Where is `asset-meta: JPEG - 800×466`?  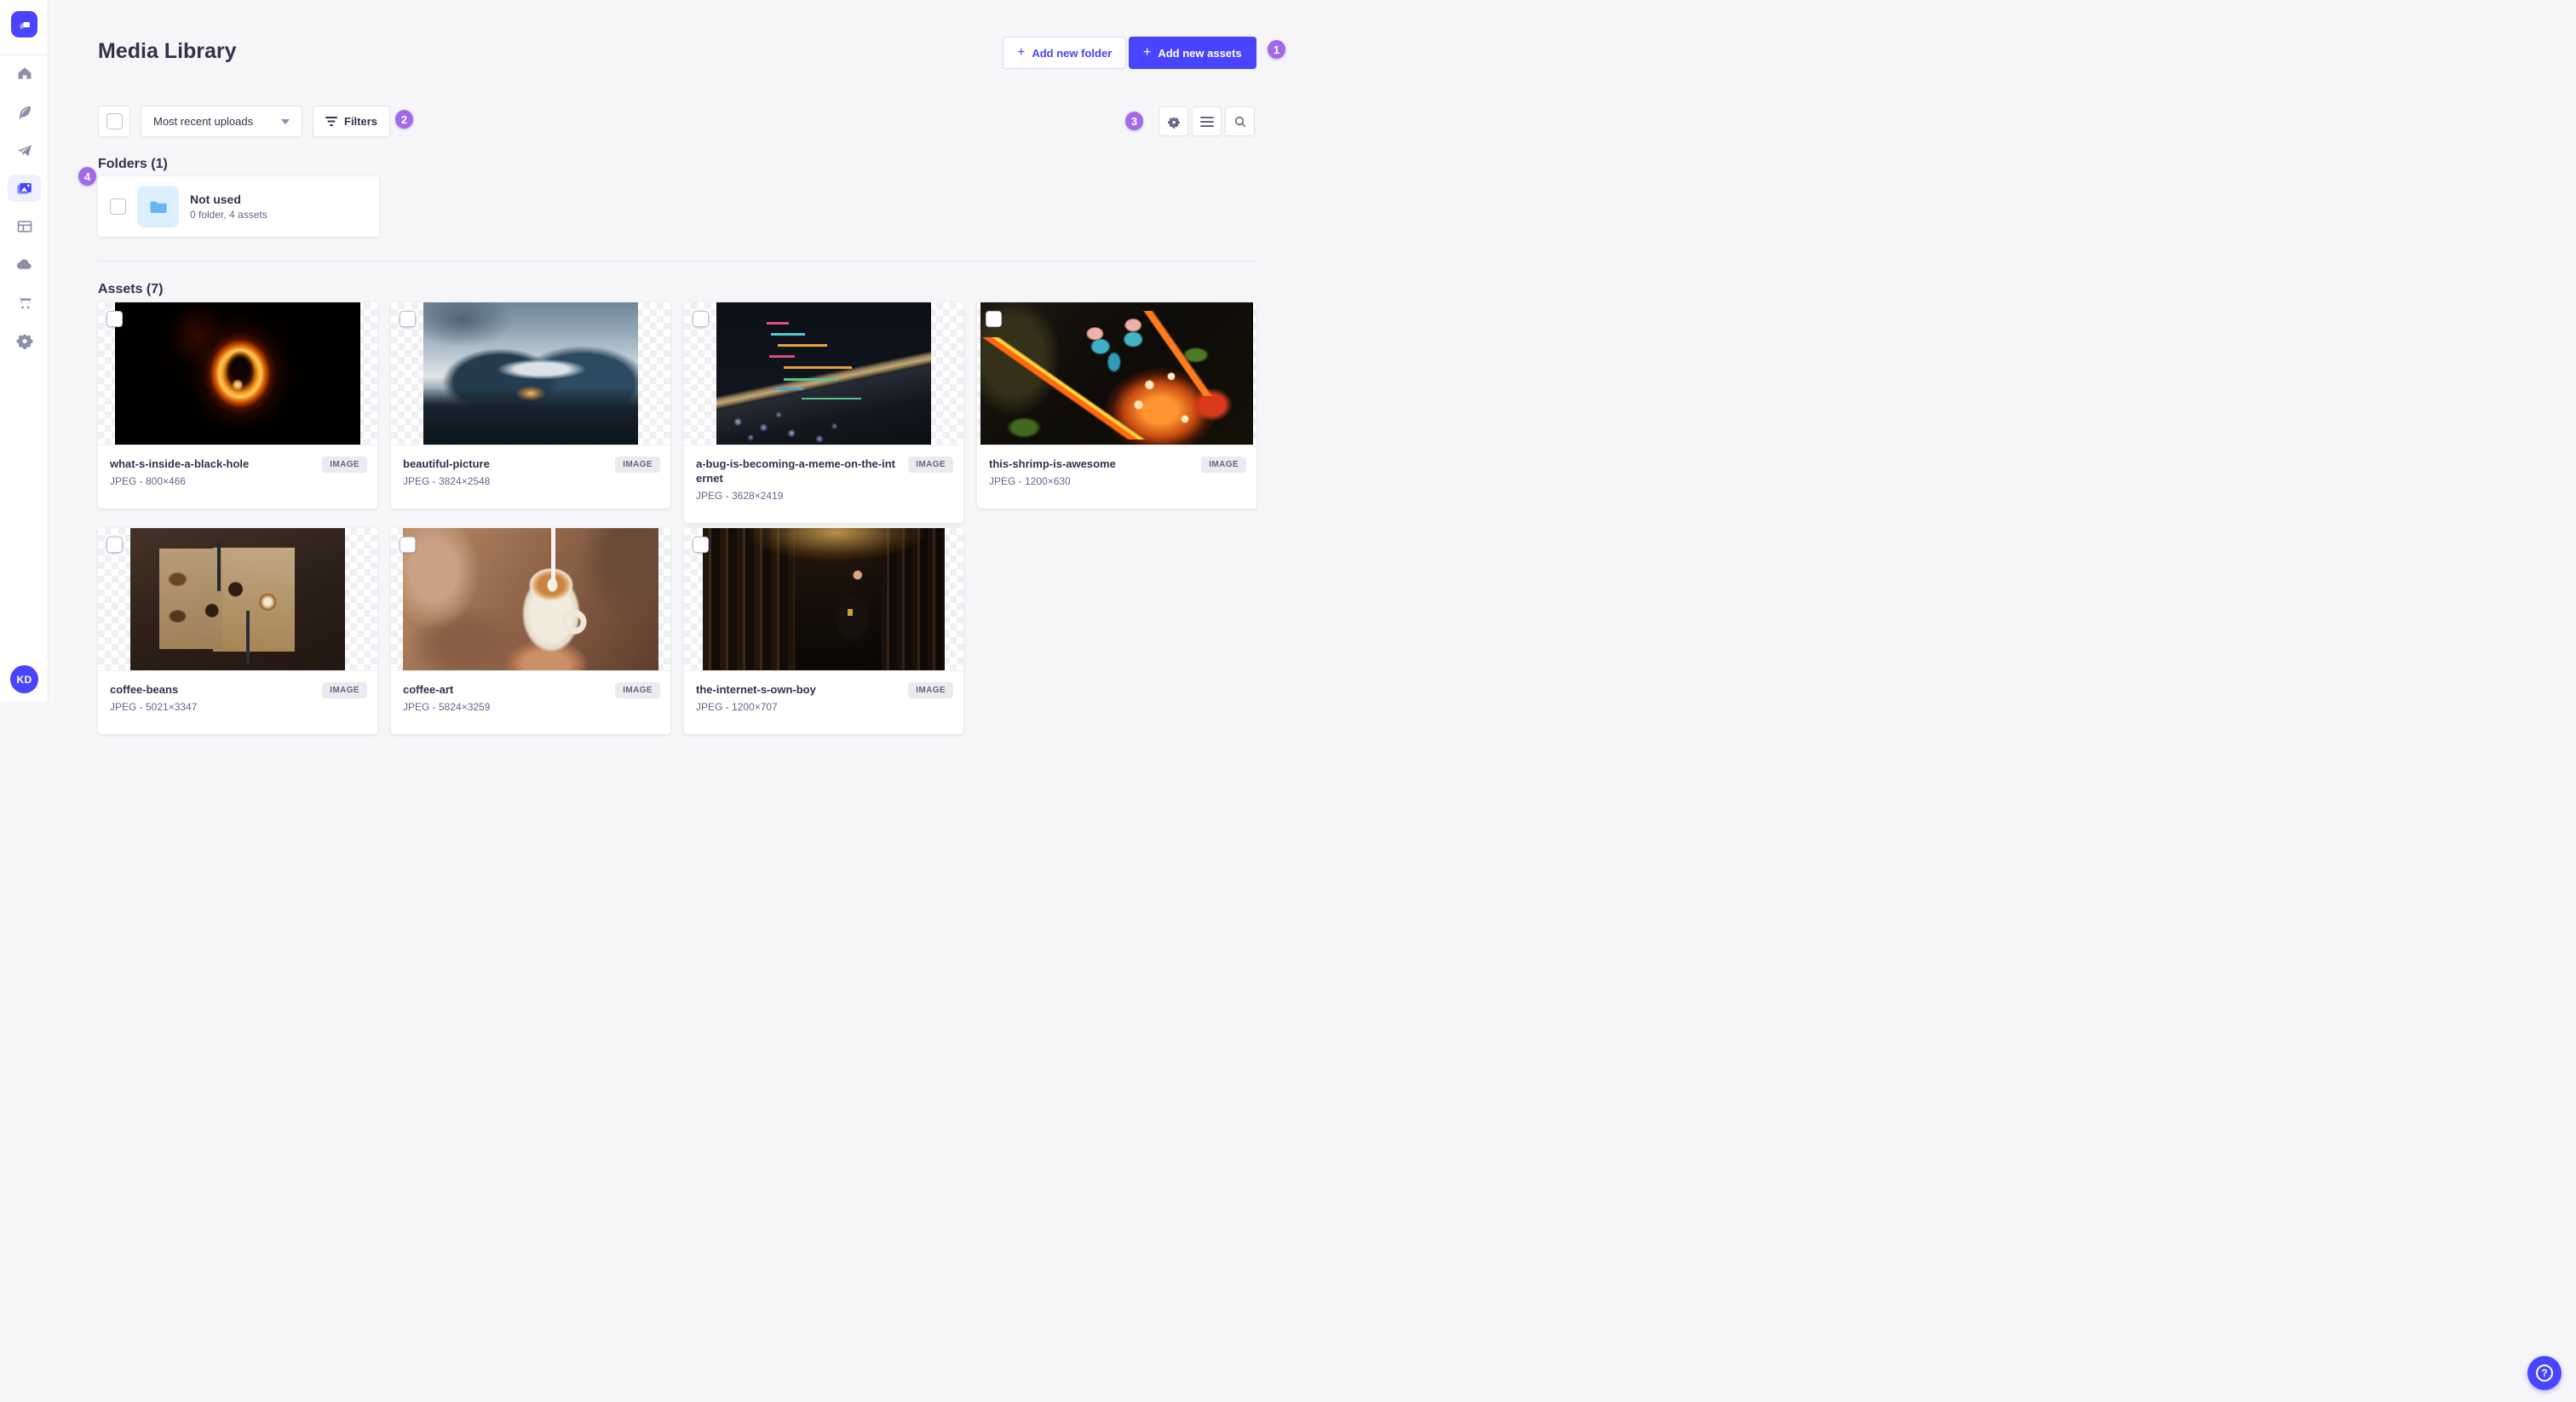
asset-meta: JPEG - 800×466 is located at coordinates (148, 481).